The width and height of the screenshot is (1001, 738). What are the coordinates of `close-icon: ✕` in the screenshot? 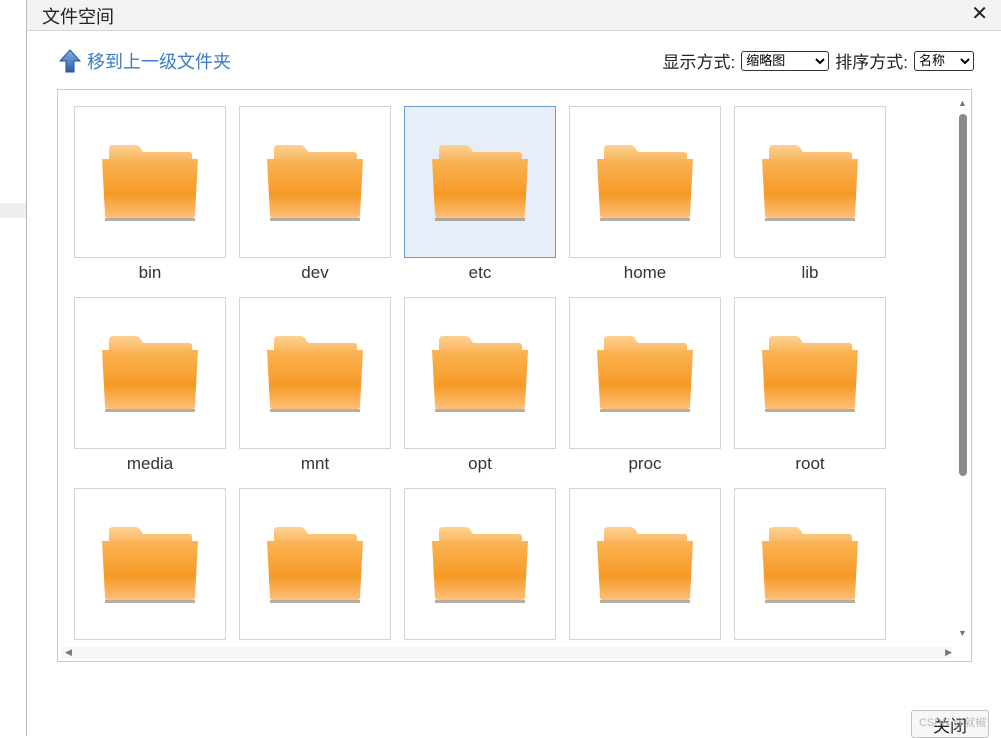 It's located at (979, 14).